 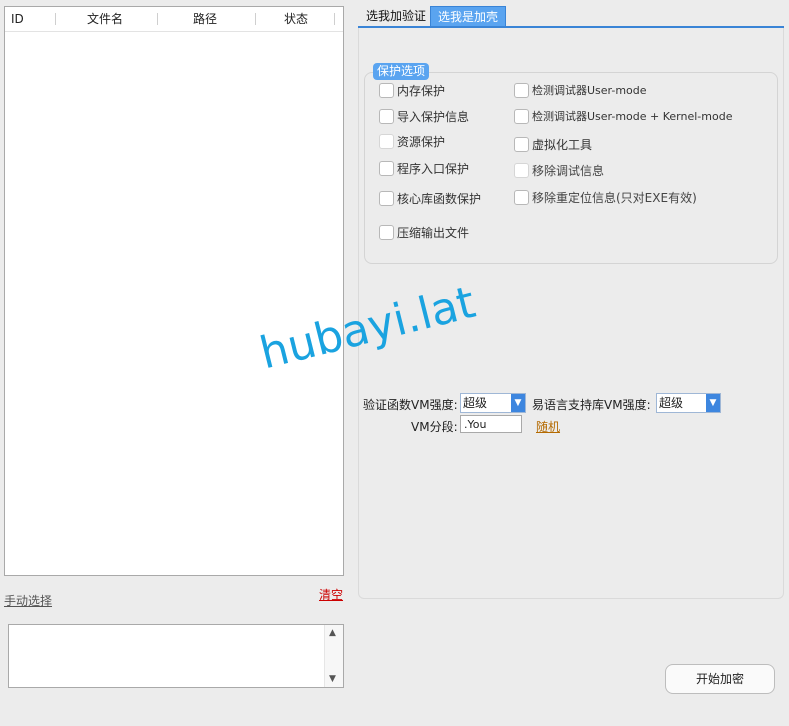 What do you see at coordinates (589, 90) in the screenshot?
I see `checkbox-label: 检测调试器User-mode` at bounding box center [589, 90].